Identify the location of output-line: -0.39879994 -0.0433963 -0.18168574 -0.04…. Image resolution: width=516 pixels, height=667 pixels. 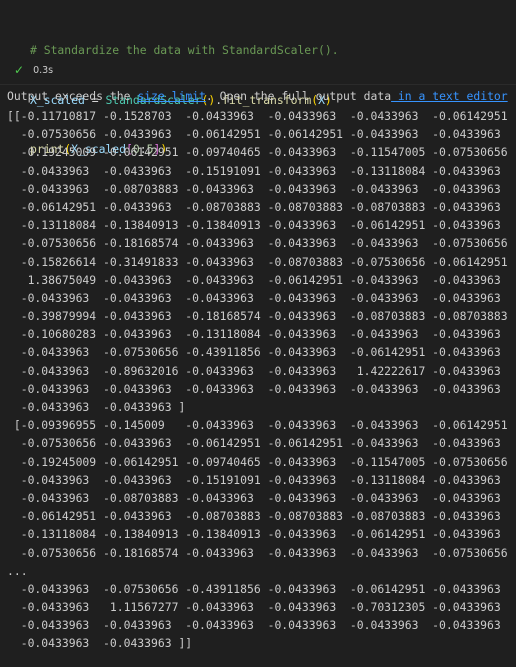
(257, 316).